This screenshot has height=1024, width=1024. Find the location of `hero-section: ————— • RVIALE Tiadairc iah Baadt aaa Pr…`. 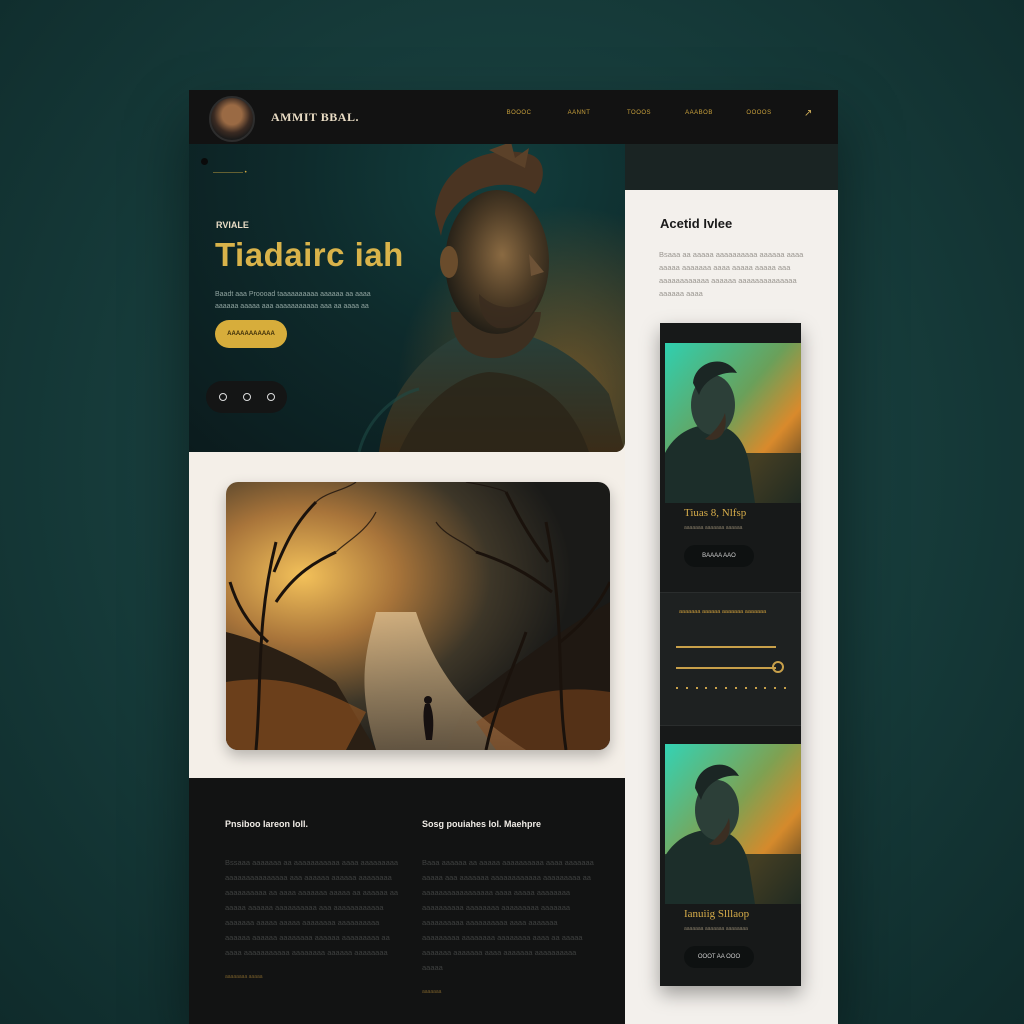

hero-section: ————— • RVIALE Tiadairc iah Baadt aaa Pr… is located at coordinates (407, 298).